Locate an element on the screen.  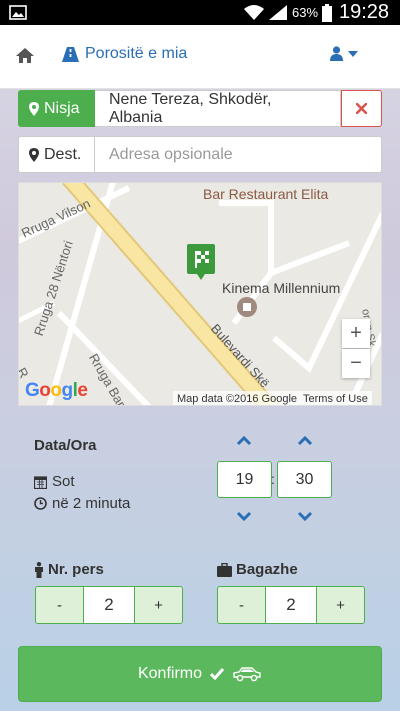
poi-bar-restaurant: Bar Restaurant Elita is located at coordinates (266, 194).